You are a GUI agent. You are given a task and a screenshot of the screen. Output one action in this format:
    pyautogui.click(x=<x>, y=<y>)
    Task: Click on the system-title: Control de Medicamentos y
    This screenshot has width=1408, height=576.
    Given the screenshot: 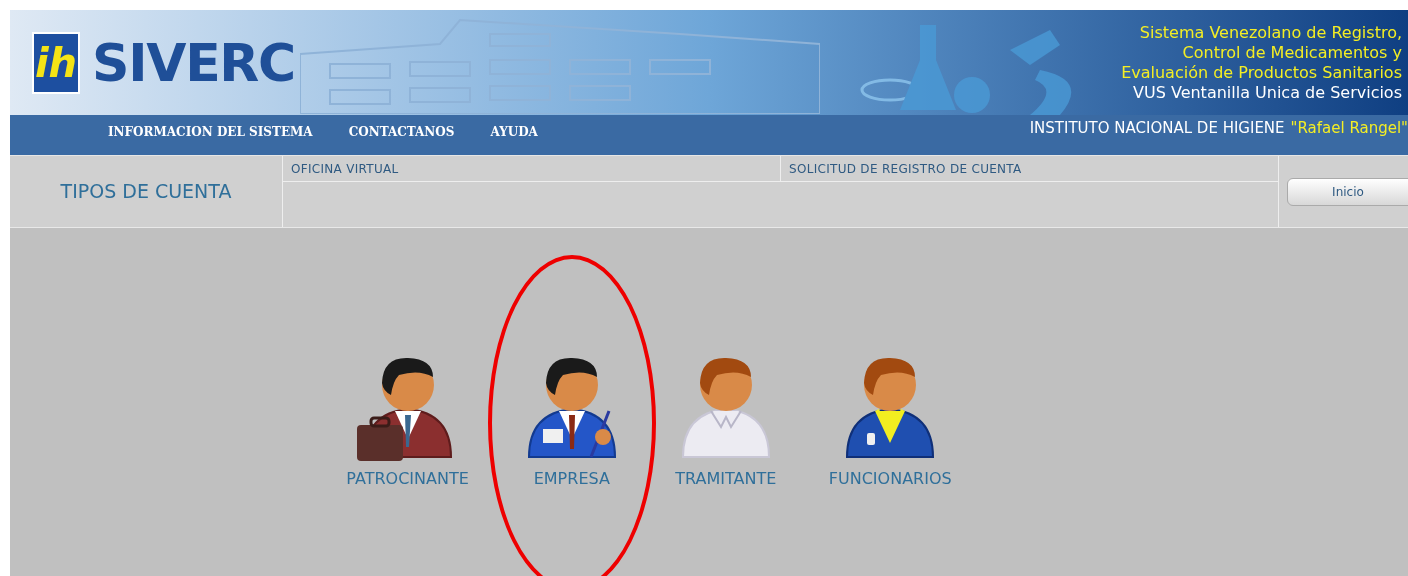 What is the action you would take?
    pyautogui.click(x=1292, y=52)
    